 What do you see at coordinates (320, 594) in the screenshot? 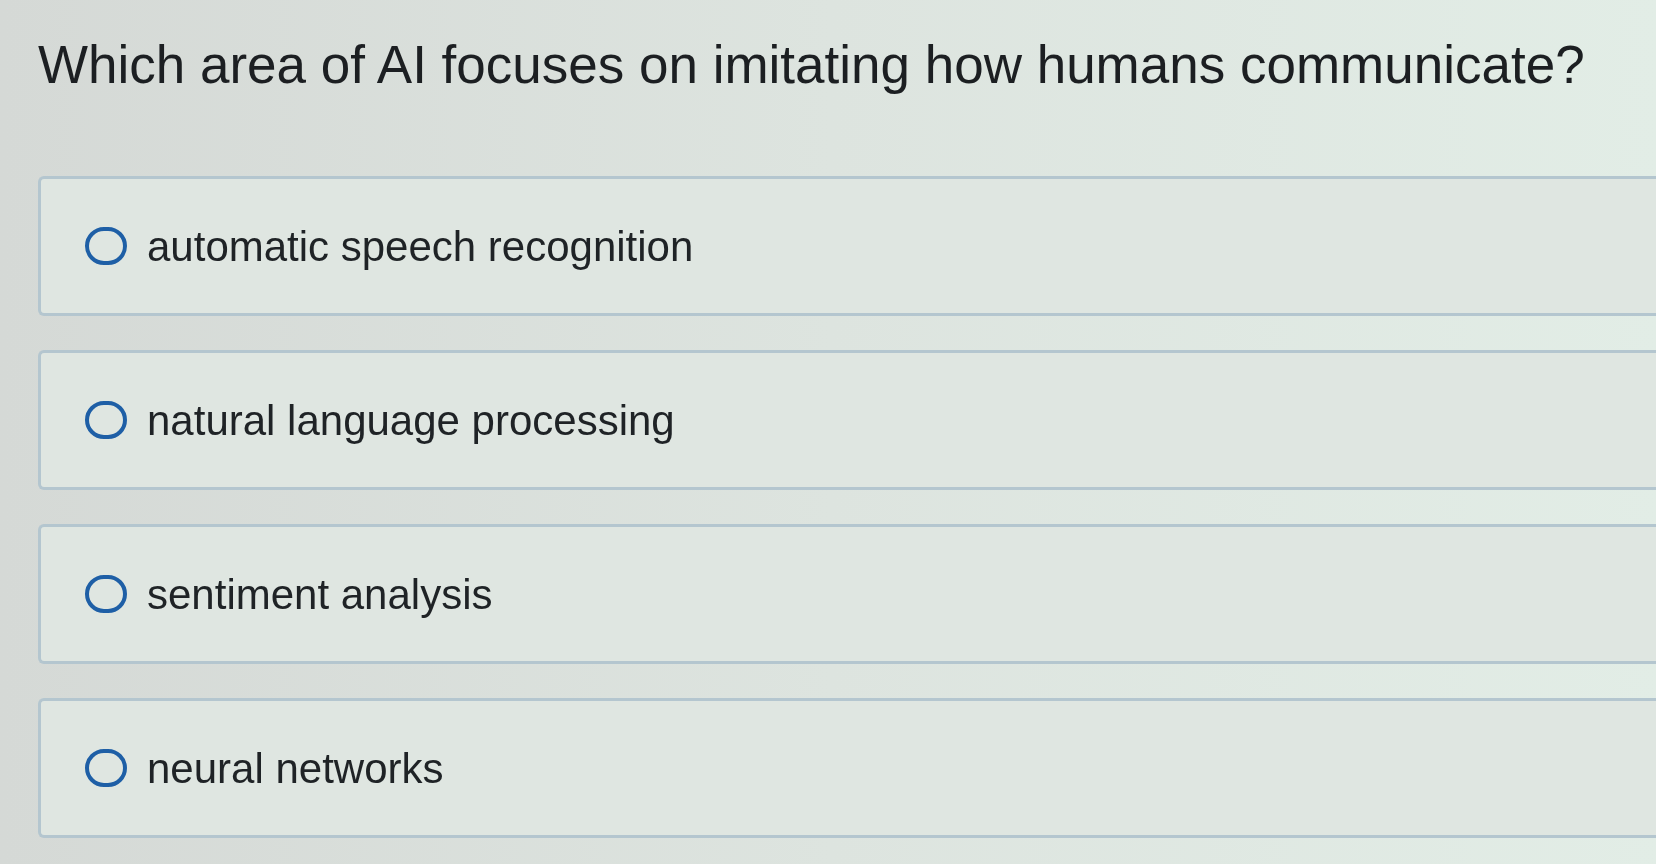
I see `option-label: sentiment analysis` at bounding box center [320, 594].